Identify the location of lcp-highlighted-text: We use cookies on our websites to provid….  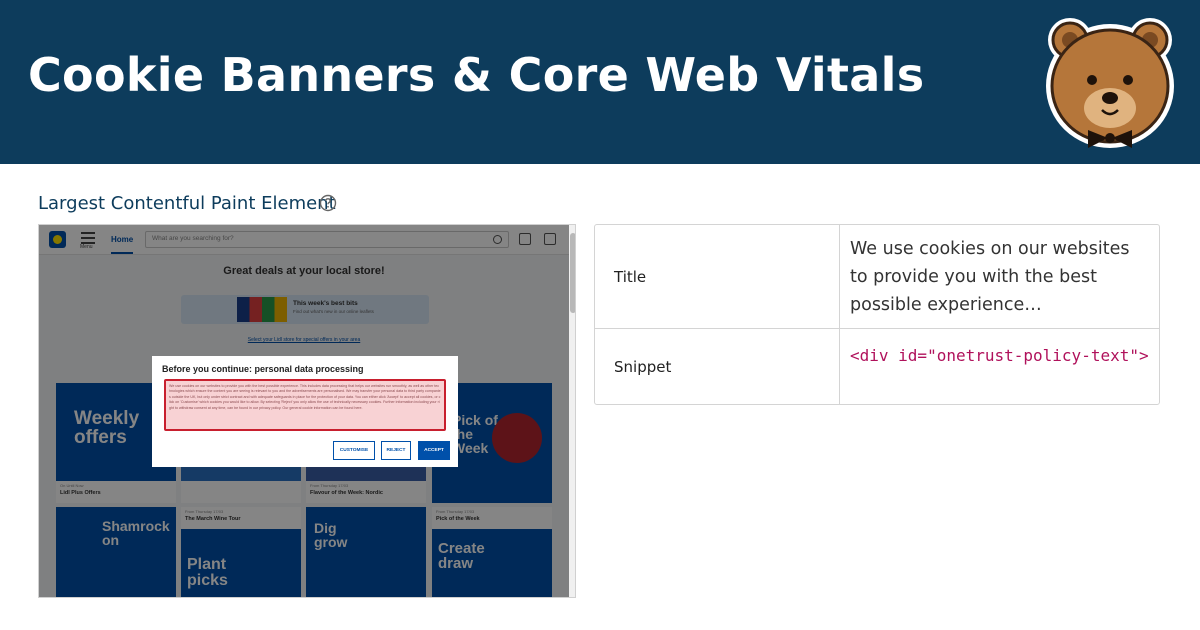
(305, 405).